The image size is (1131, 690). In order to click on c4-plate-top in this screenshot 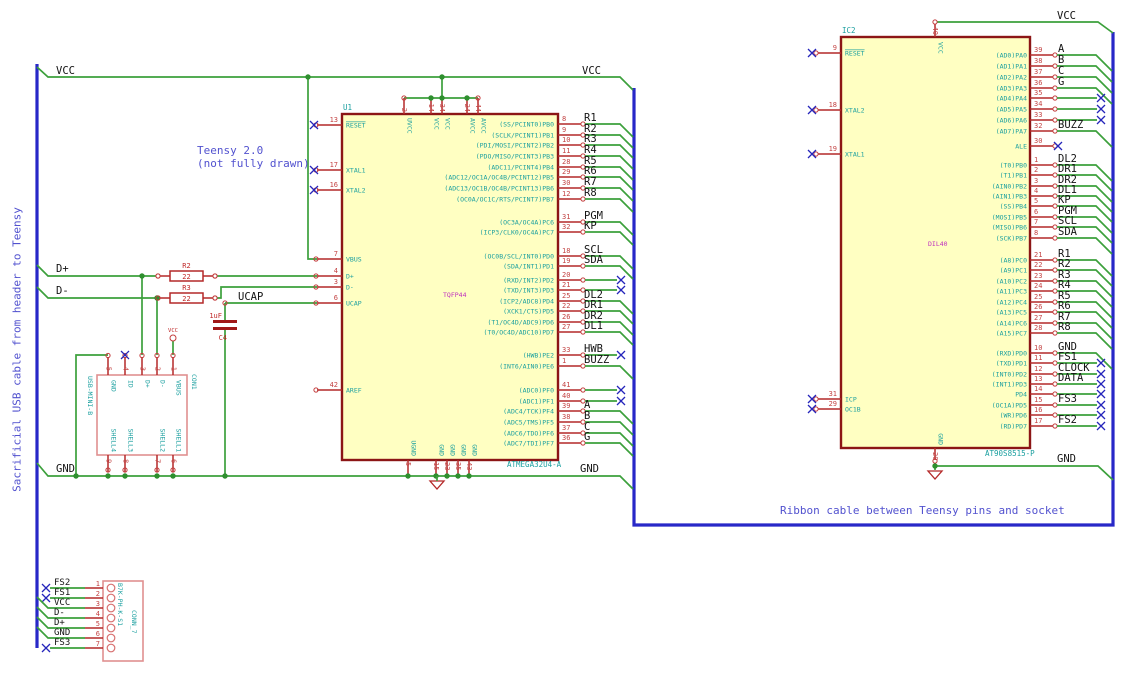, I will do `click(225, 321)`.